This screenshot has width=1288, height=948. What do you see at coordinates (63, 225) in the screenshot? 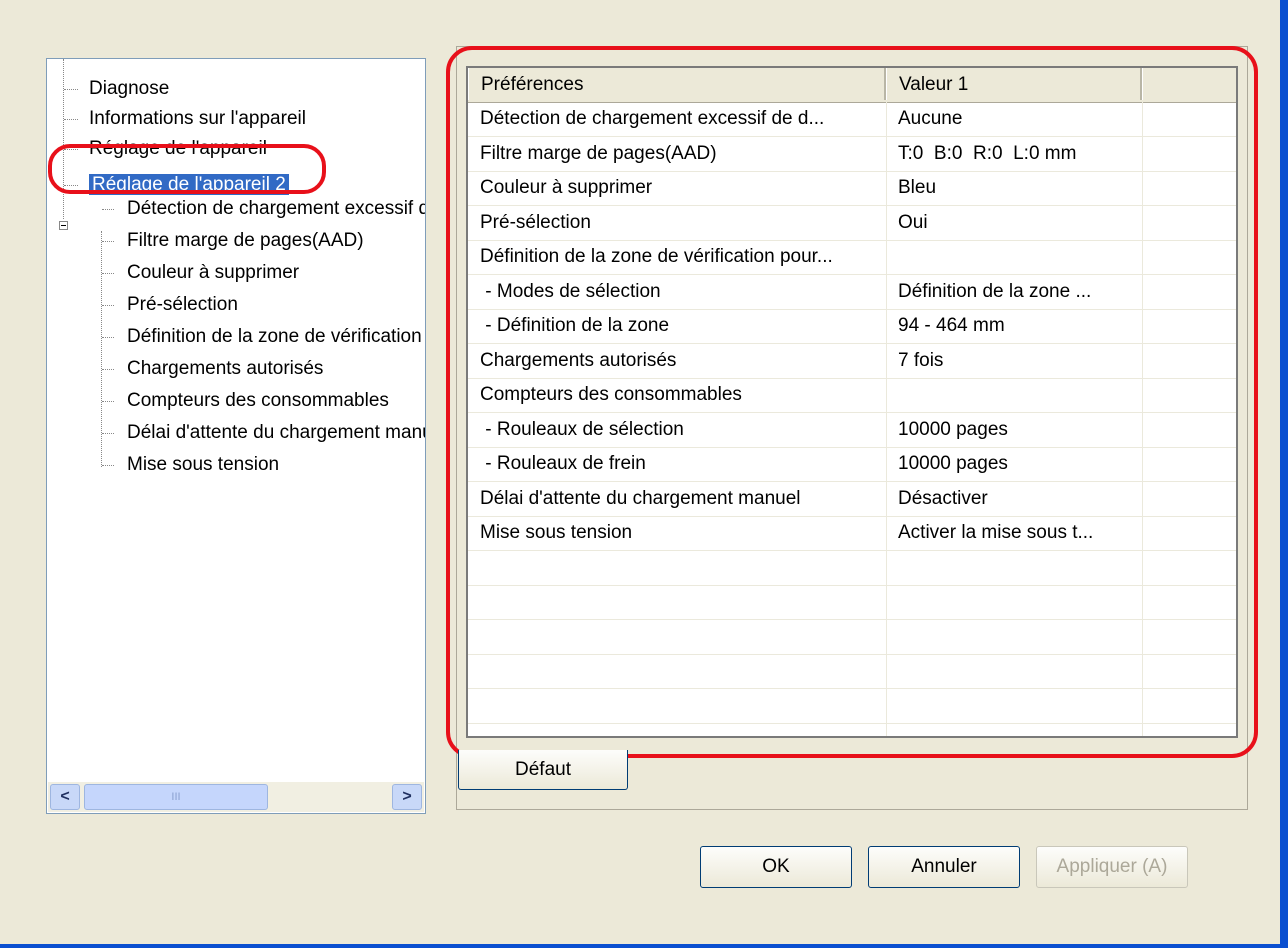
I see `collapse-icon` at bounding box center [63, 225].